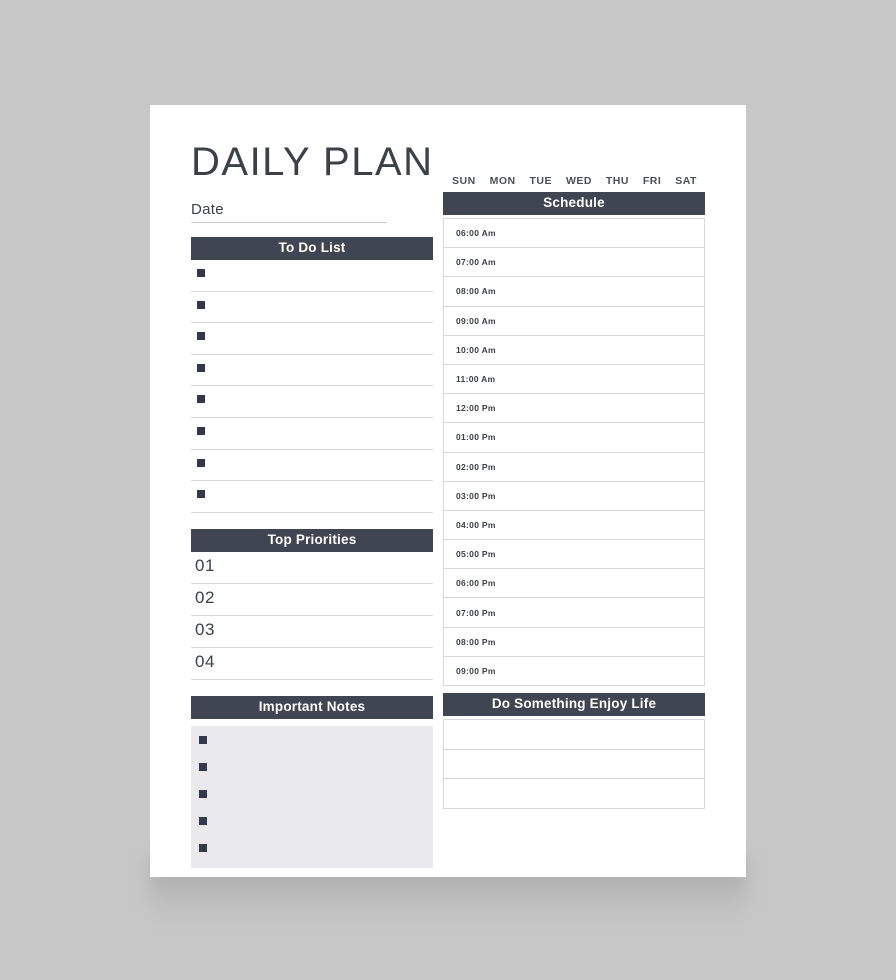  What do you see at coordinates (686, 181) in the screenshot?
I see `weekday-label-sat: SAT` at bounding box center [686, 181].